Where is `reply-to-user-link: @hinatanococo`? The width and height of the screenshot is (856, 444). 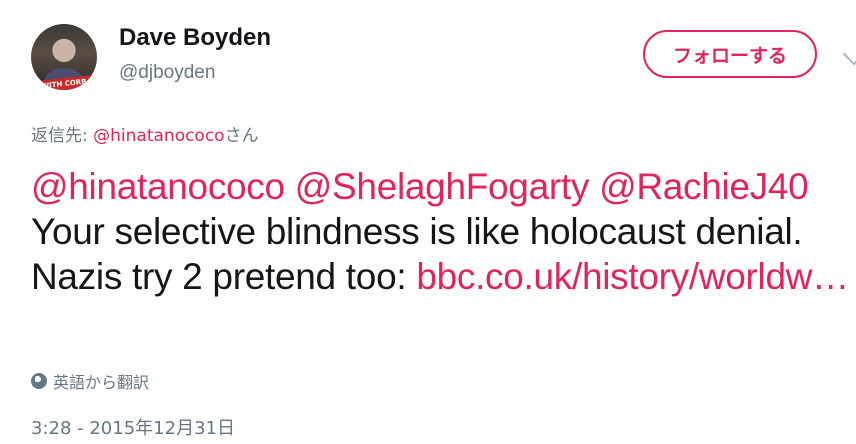 reply-to-user-link: @hinatanococo is located at coordinates (158, 136).